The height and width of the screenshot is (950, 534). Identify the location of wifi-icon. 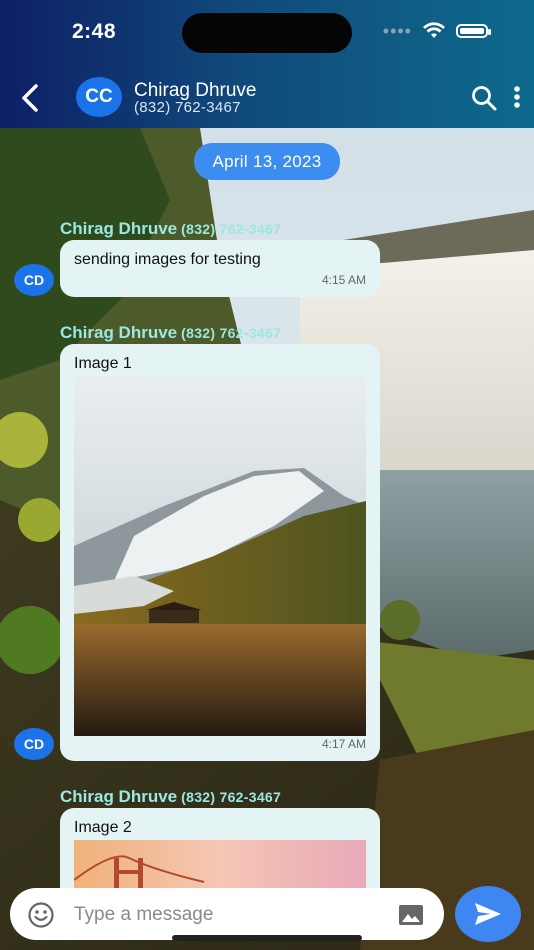
(434, 30).